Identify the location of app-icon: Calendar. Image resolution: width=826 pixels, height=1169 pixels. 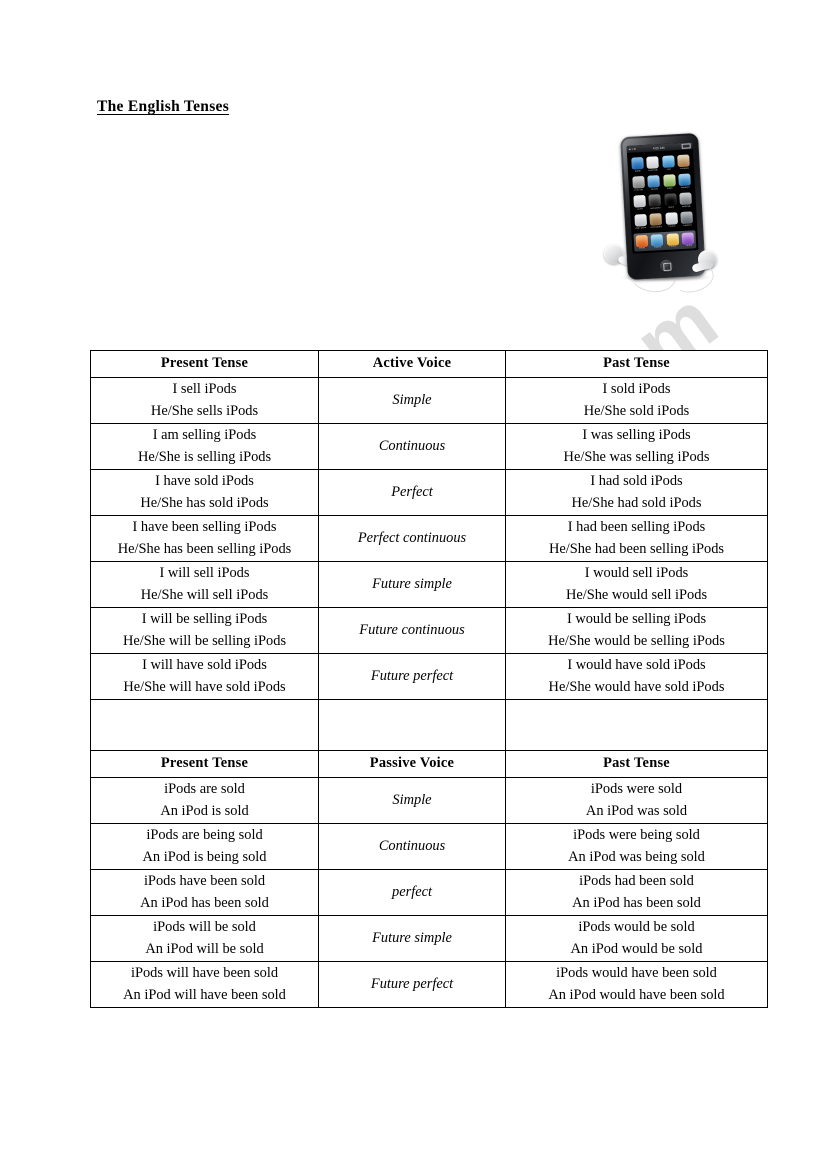
(653, 164).